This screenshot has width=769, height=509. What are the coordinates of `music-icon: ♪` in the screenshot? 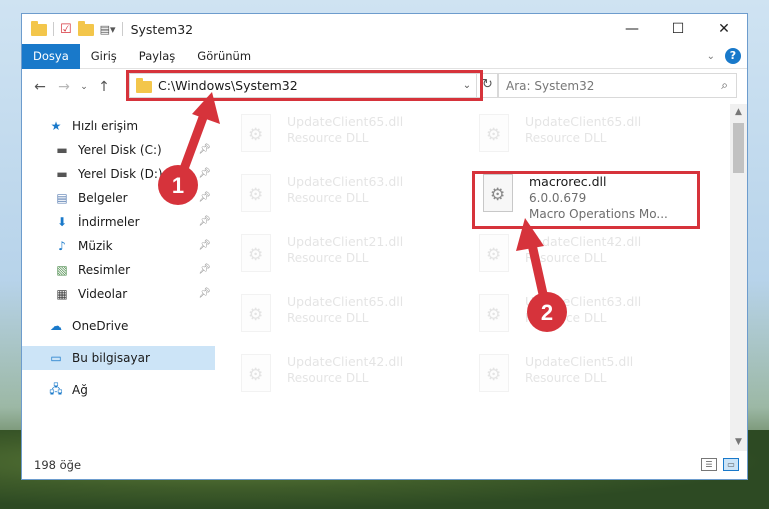 It's located at (62, 246).